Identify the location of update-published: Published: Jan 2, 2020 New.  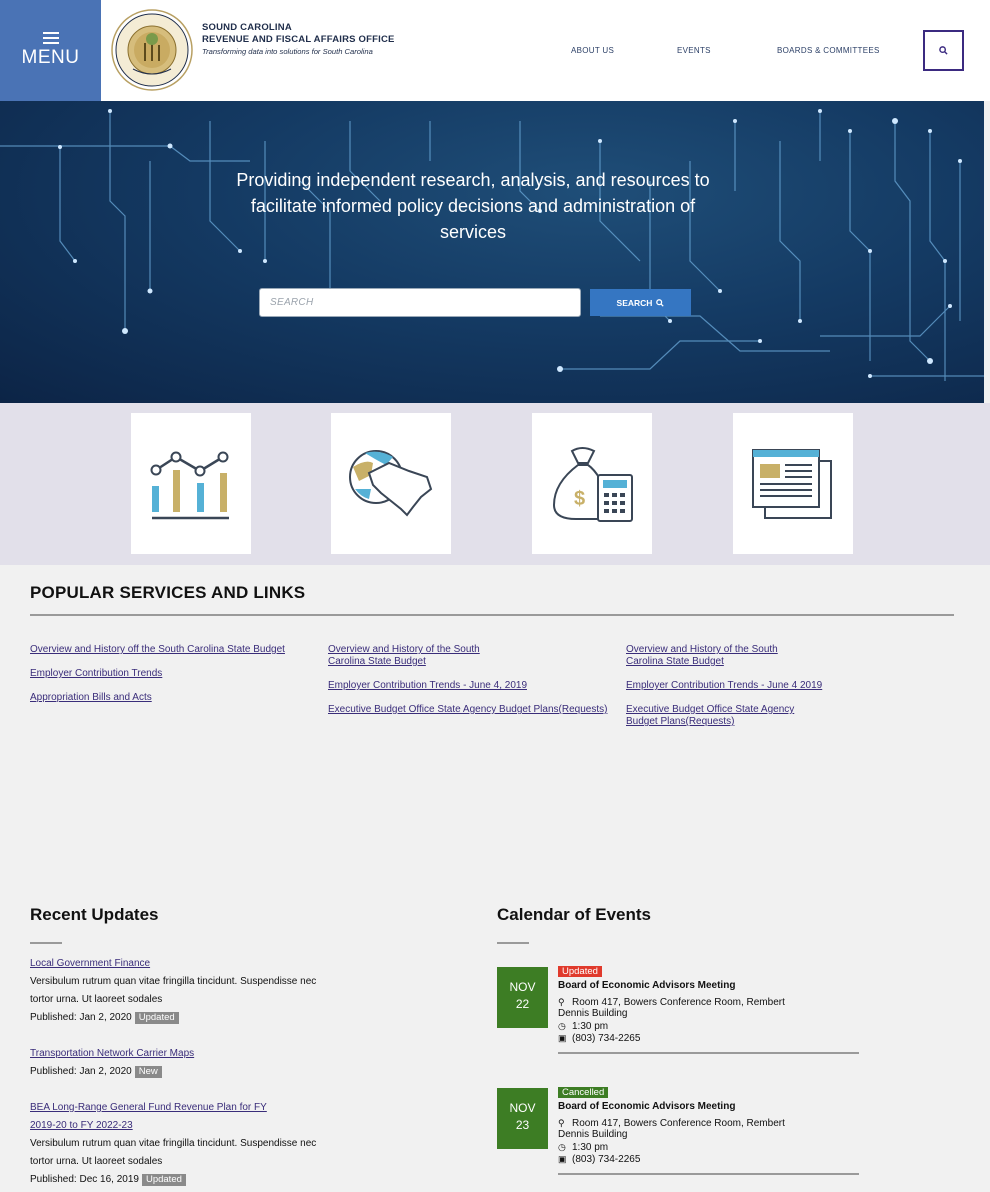
(96, 1072).